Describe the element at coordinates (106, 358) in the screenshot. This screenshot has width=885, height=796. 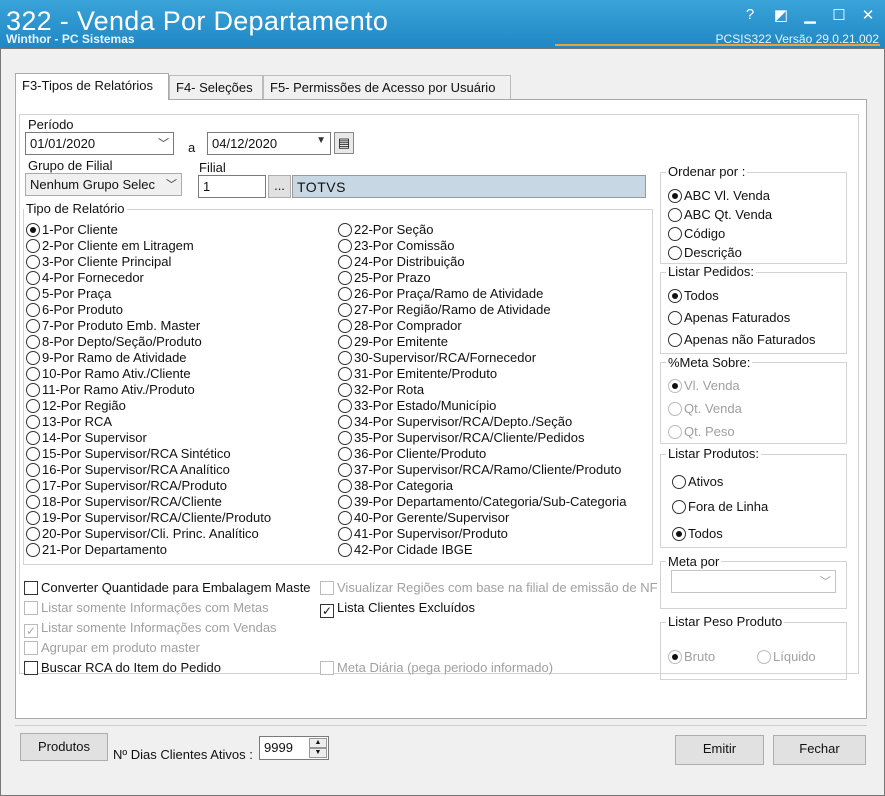
I see `report-type-radio: 9-Por Ramo de Atividade` at that location.